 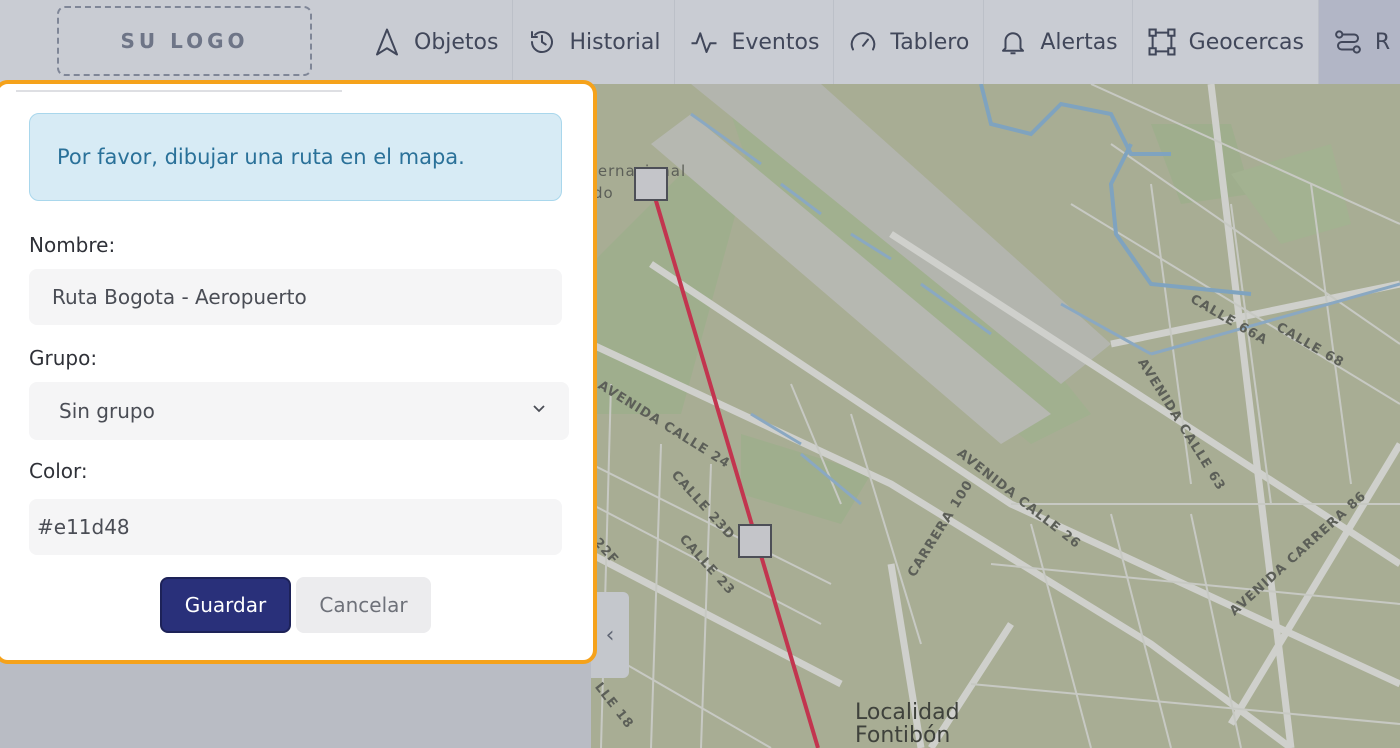 What do you see at coordinates (615, 42) in the screenshot?
I see `nav-label: Historial` at bounding box center [615, 42].